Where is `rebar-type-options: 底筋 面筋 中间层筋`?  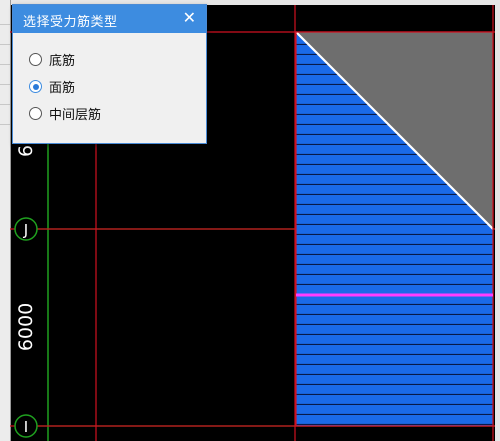 rebar-type-options: 底筋 面筋 中间层筋 is located at coordinates (109, 80).